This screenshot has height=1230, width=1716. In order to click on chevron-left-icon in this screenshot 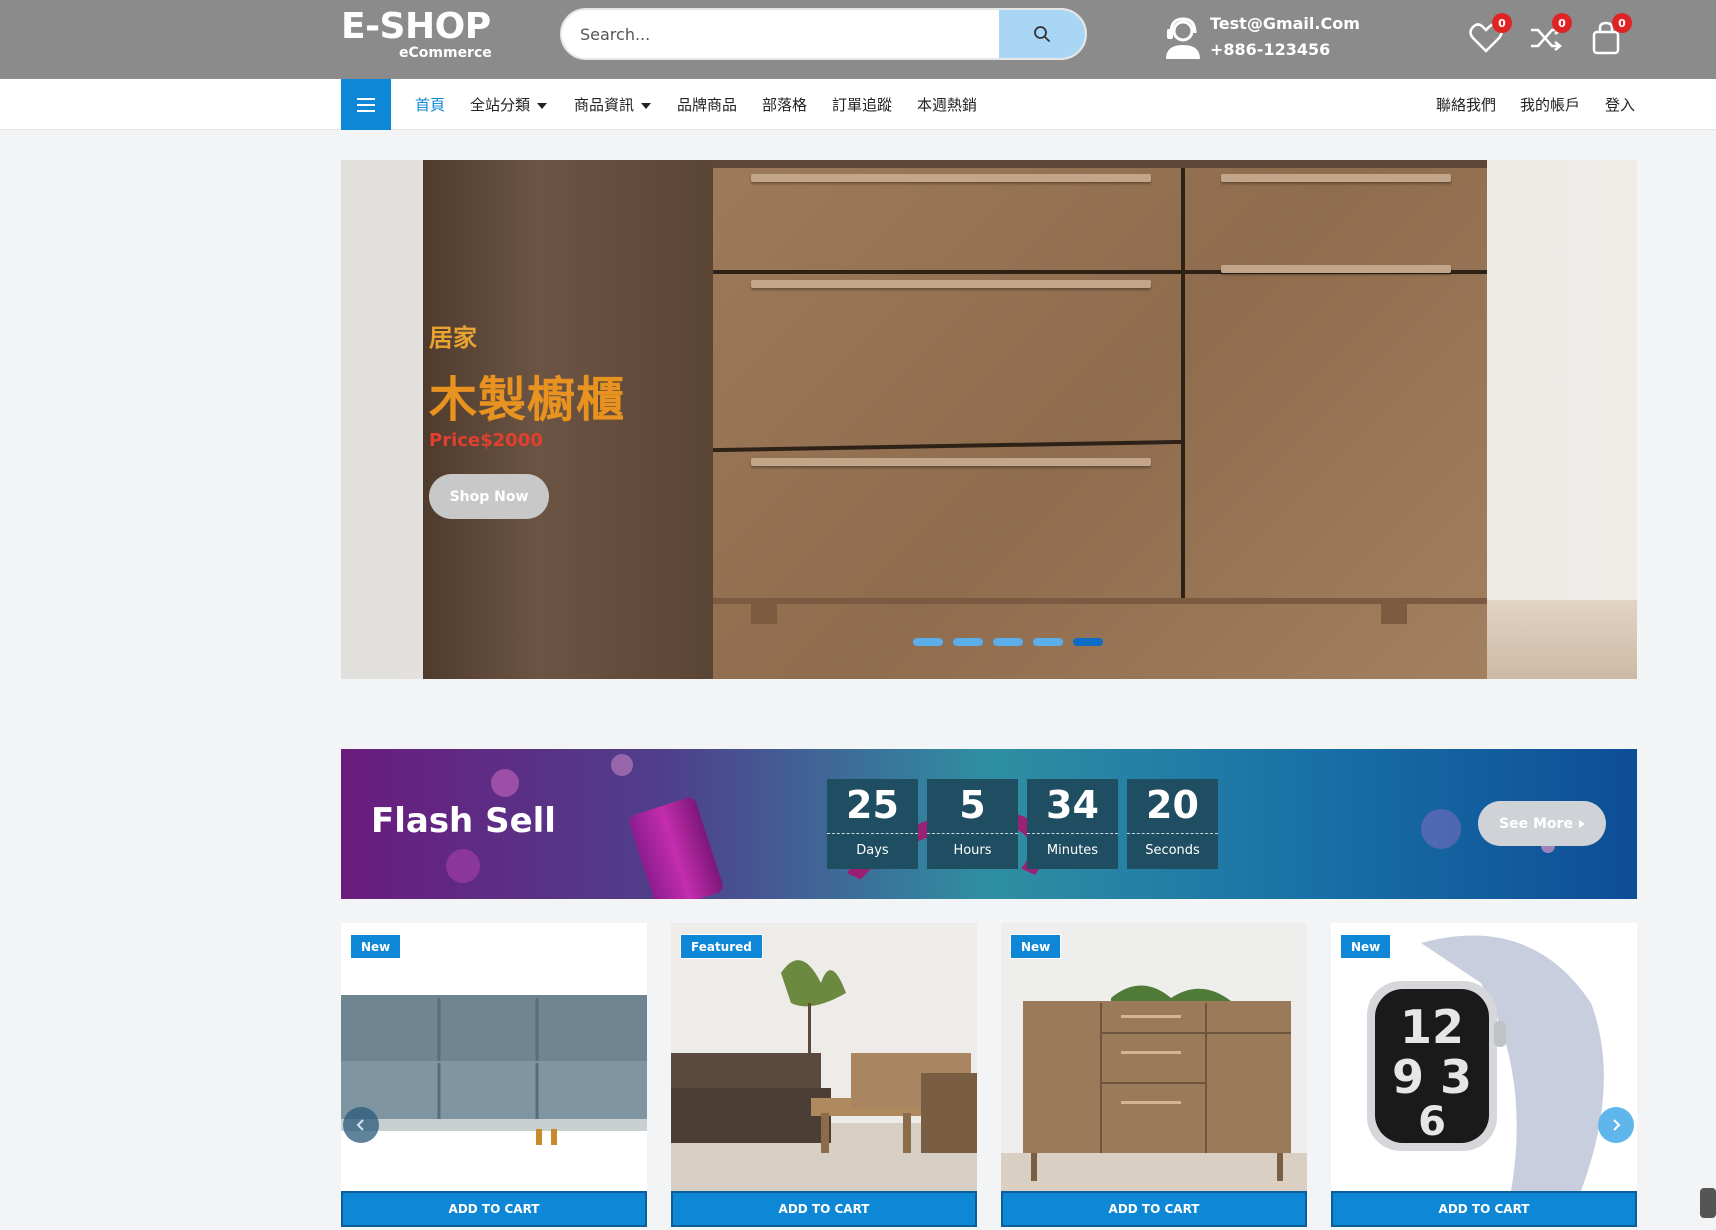, I will do `click(360, 1125)`.